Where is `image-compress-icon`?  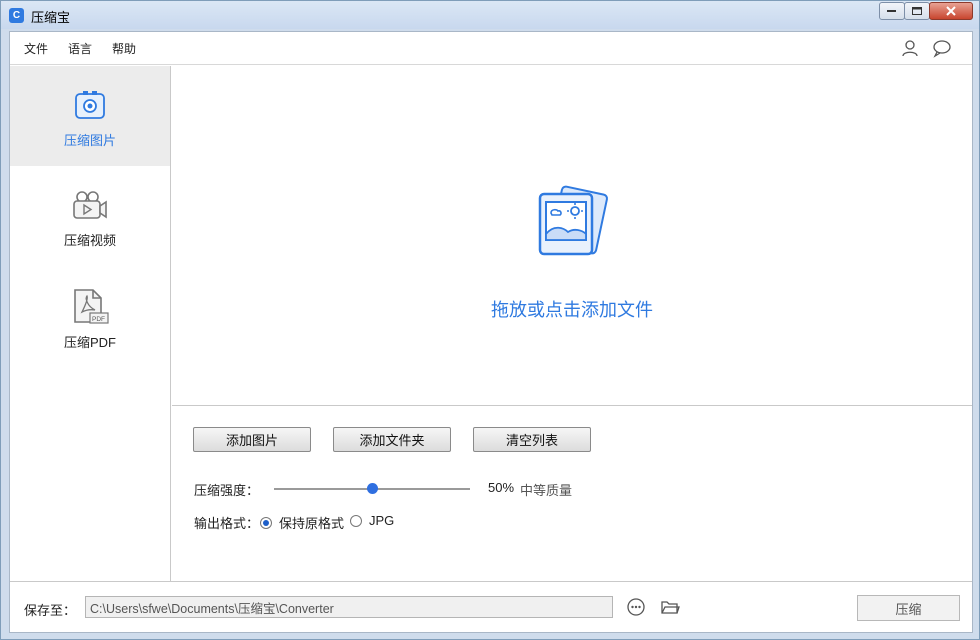
image-compress-icon is located at coordinates (90, 105).